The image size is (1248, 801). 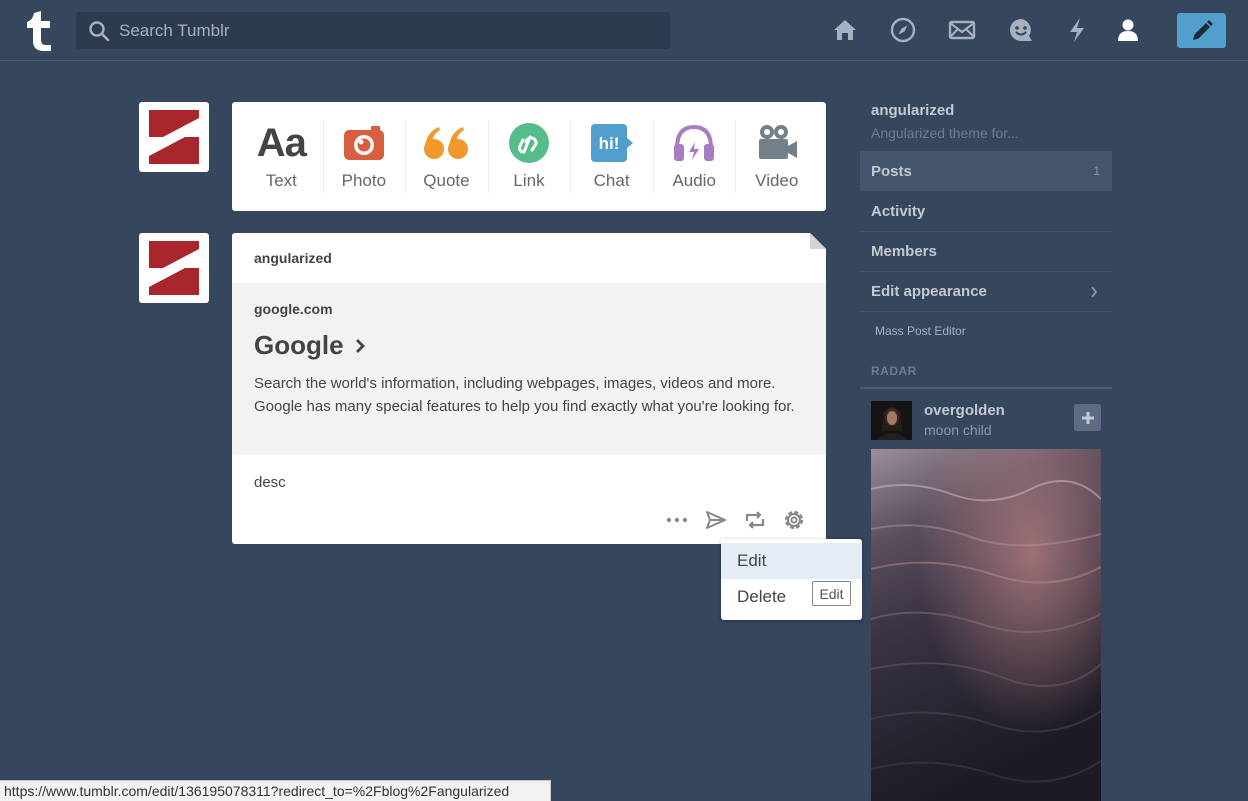 What do you see at coordinates (898, 211) in the screenshot?
I see `sidebar-item-label: Activity` at bounding box center [898, 211].